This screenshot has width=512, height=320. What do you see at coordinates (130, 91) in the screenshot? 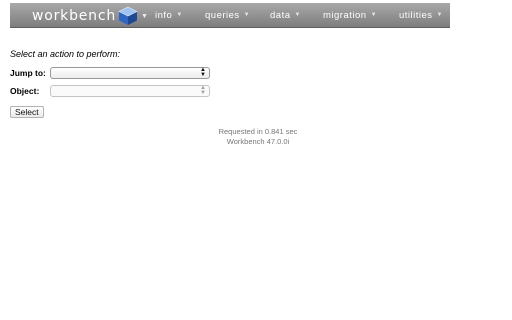
I see `object-select: ▲ ▼` at bounding box center [130, 91].